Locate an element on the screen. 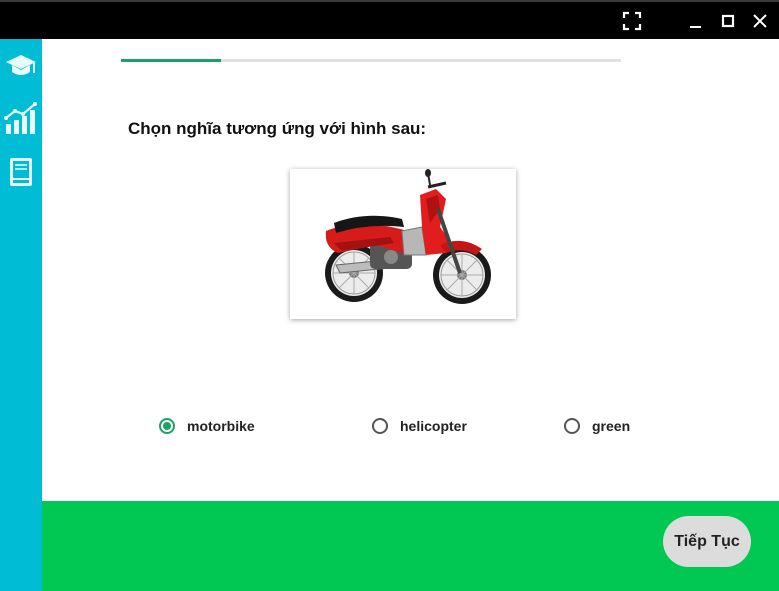 This screenshot has height=591, width=779. sidebar is located at coordinates (21, 315).